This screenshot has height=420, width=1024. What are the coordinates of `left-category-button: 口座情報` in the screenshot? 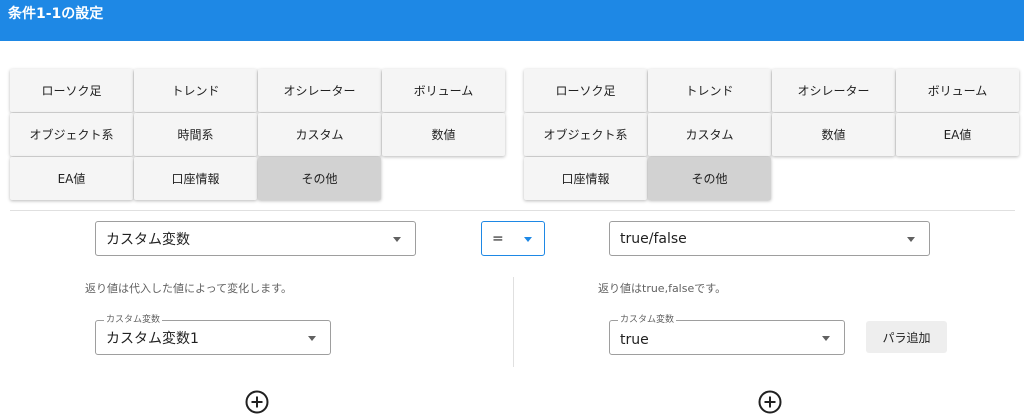 It's located at (195, 178).